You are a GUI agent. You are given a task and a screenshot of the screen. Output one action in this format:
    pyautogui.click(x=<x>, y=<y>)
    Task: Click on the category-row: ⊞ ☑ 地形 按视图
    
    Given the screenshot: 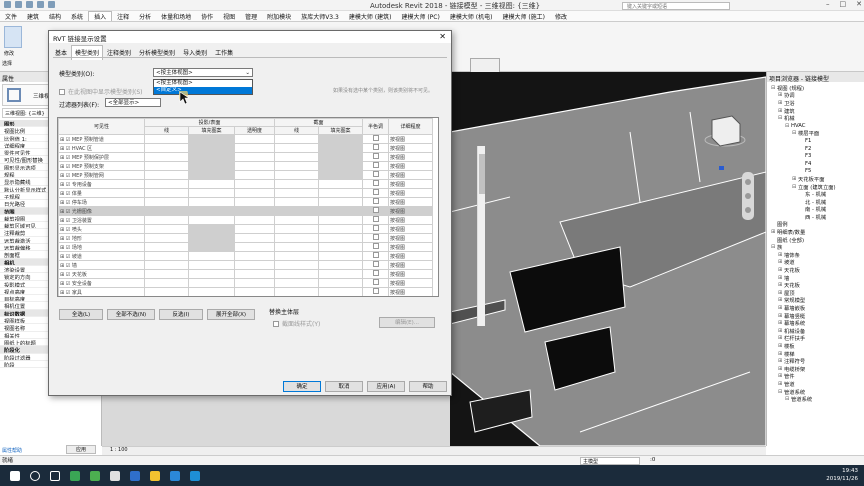 What is the action you would take?
    pyautogui.click(x=246, y=238)
    